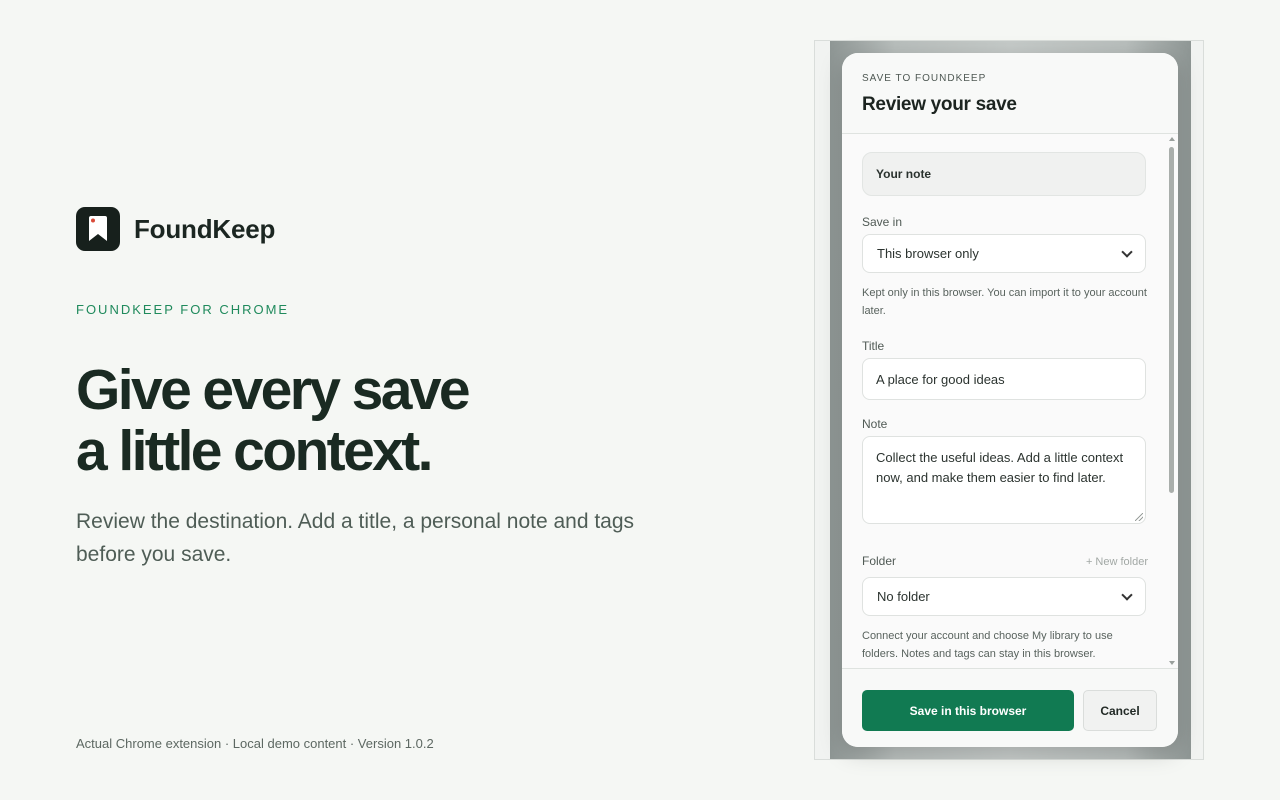  I want to click on new-folder-link: + New folder, so click(1117, 562).